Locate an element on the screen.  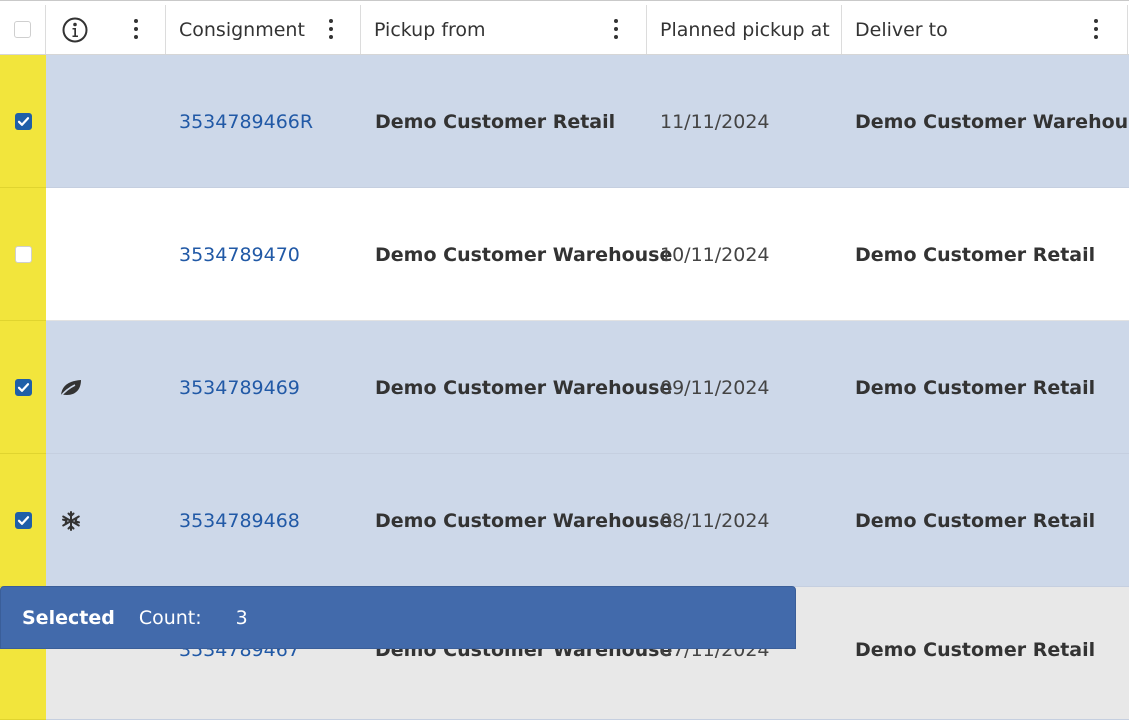
header-pickup-from: Pickup from is located at coordinates (504, 29).